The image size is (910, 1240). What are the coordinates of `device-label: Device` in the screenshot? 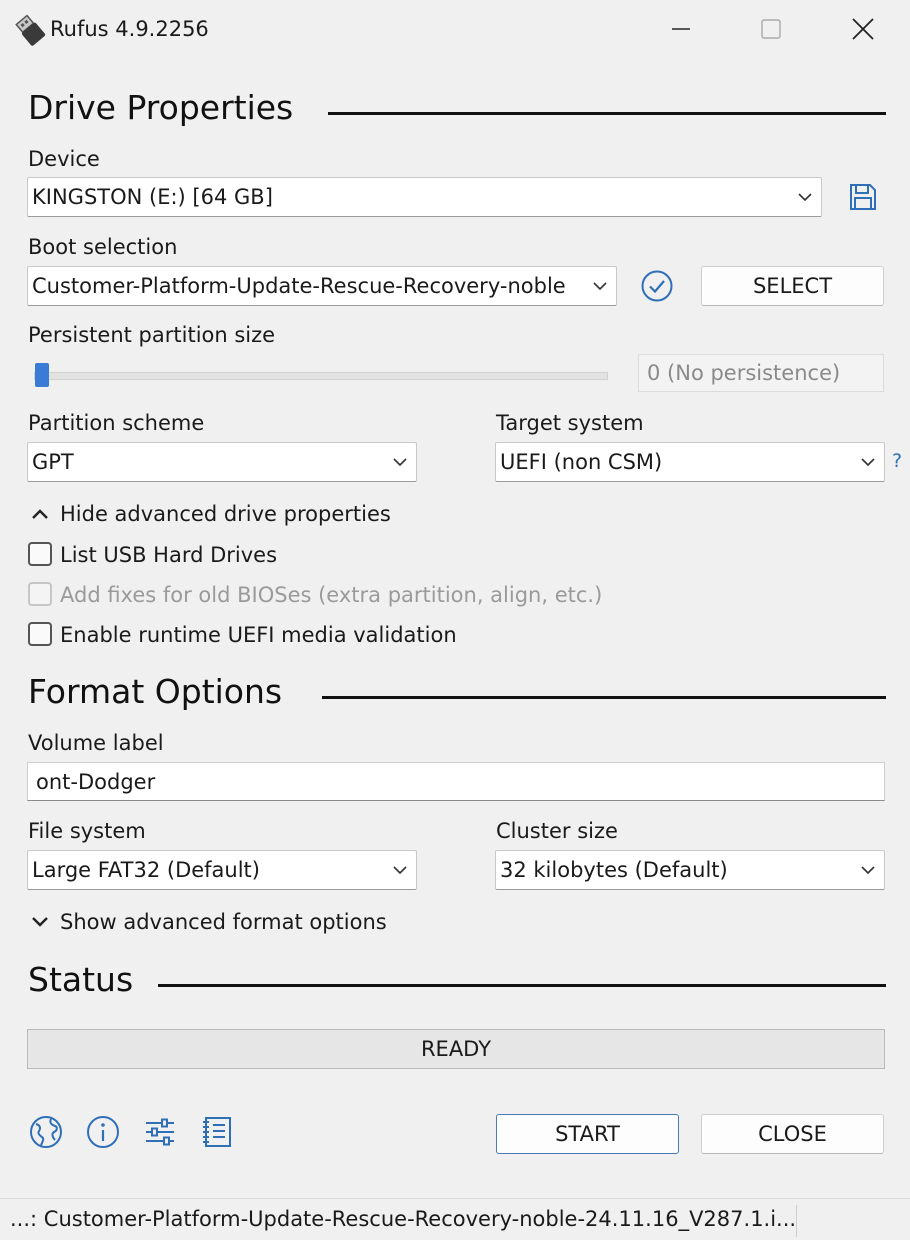 It's located at (64, 159).